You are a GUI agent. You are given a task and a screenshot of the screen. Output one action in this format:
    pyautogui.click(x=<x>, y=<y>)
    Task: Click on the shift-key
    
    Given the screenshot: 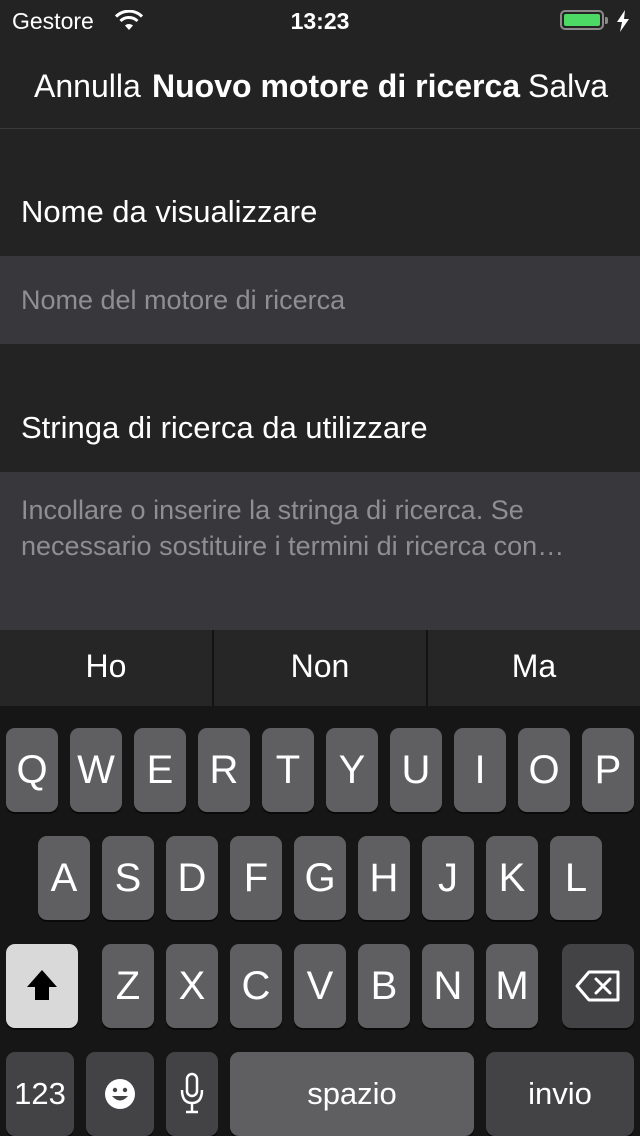 What is the action you would take?
    pyautogui.click(x=42, y=986)
    